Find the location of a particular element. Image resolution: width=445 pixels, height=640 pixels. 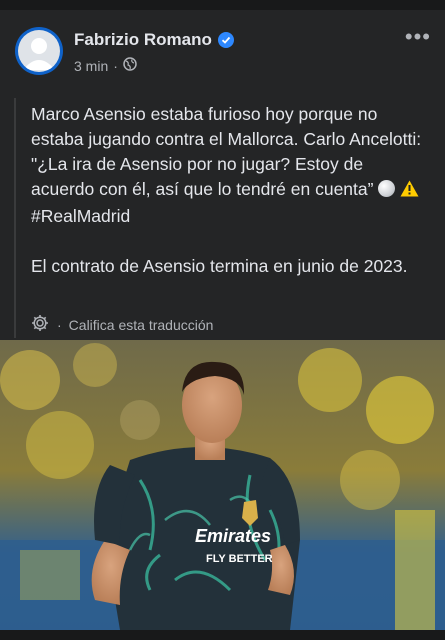

warning-emoji-icon is located at coordinates (409, 191).